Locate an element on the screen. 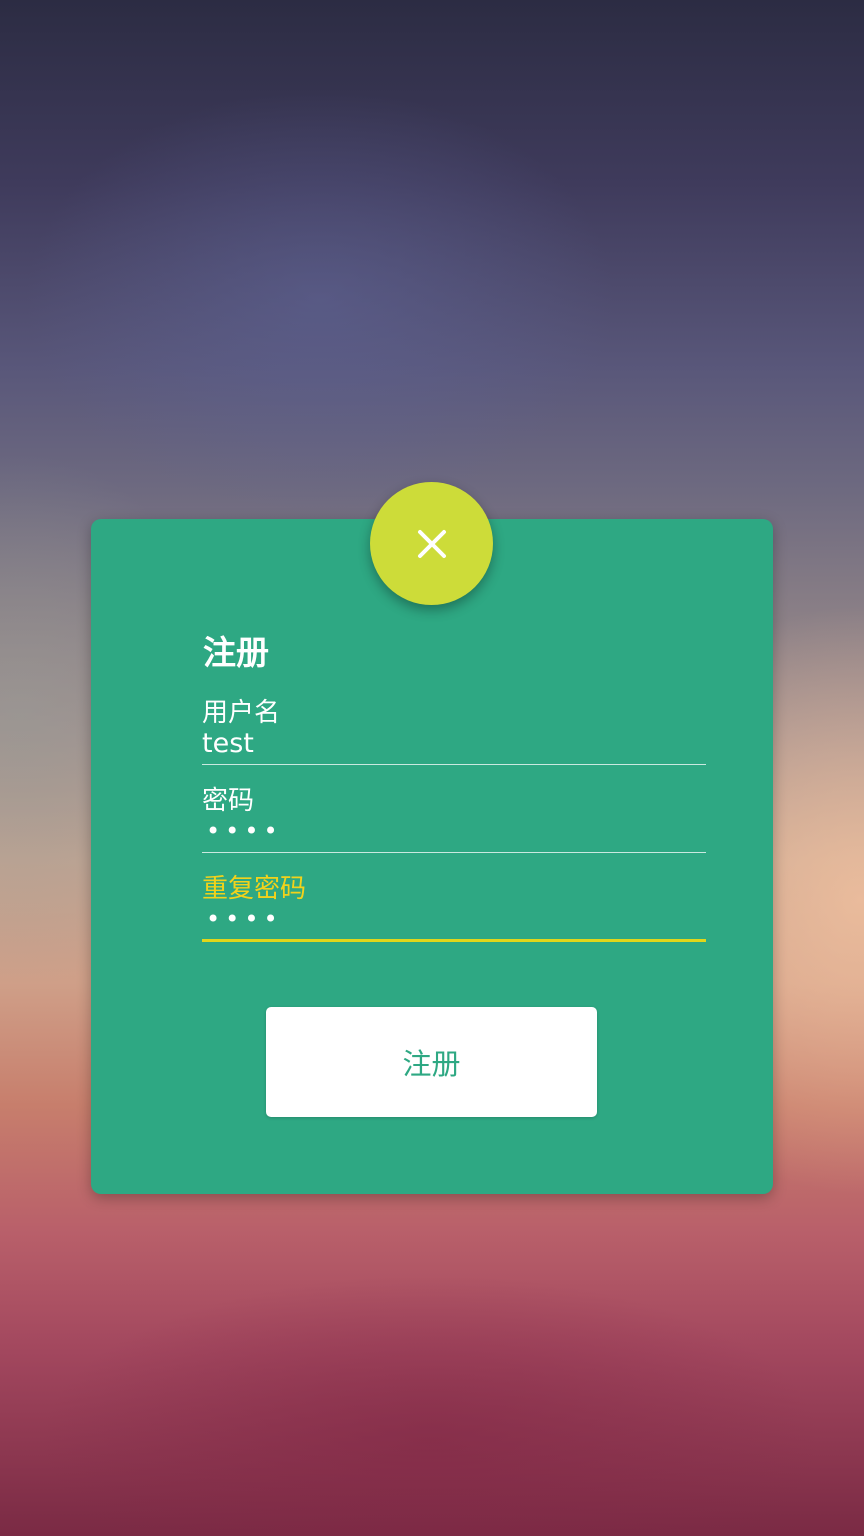  username-value: test is located at coordinates (228, 744).